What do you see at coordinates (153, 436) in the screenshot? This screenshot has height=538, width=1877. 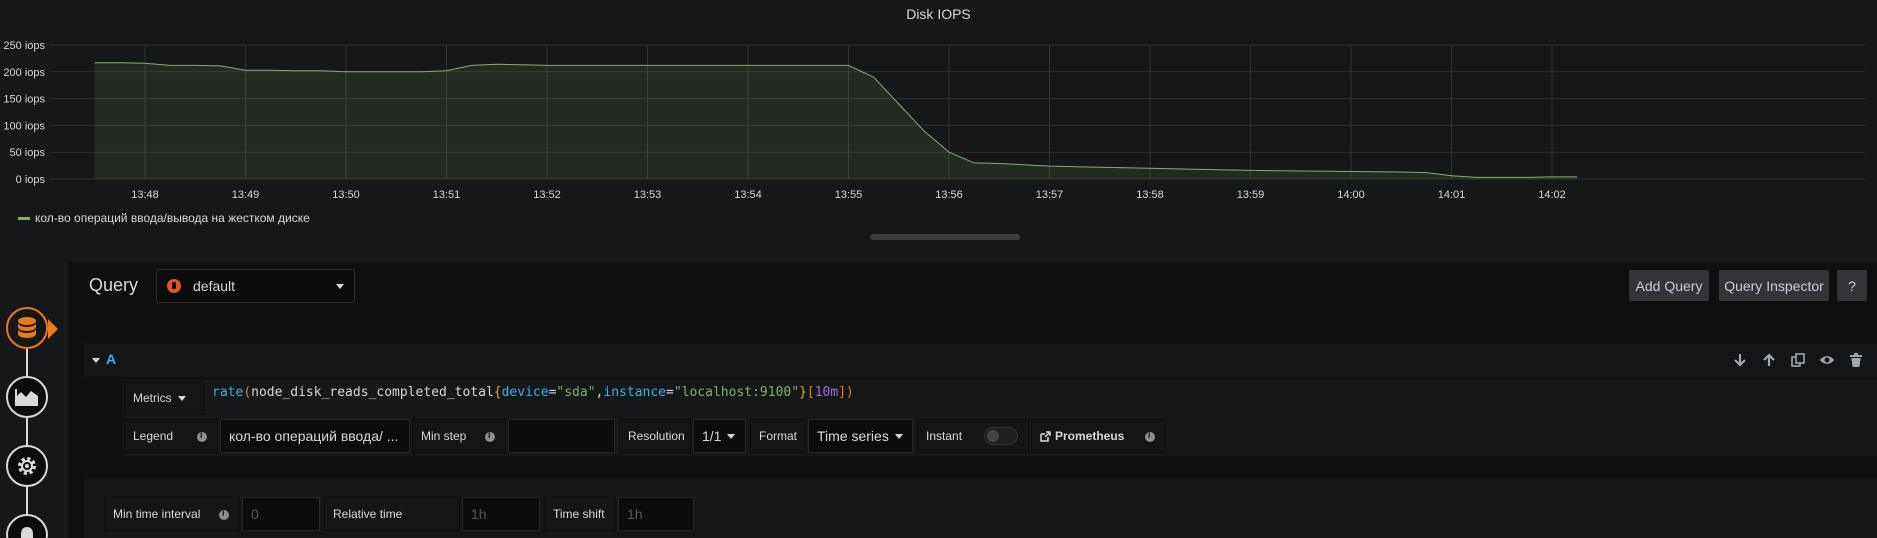 I see `legend-label-text: Legend` at bounding box center [153, 436].